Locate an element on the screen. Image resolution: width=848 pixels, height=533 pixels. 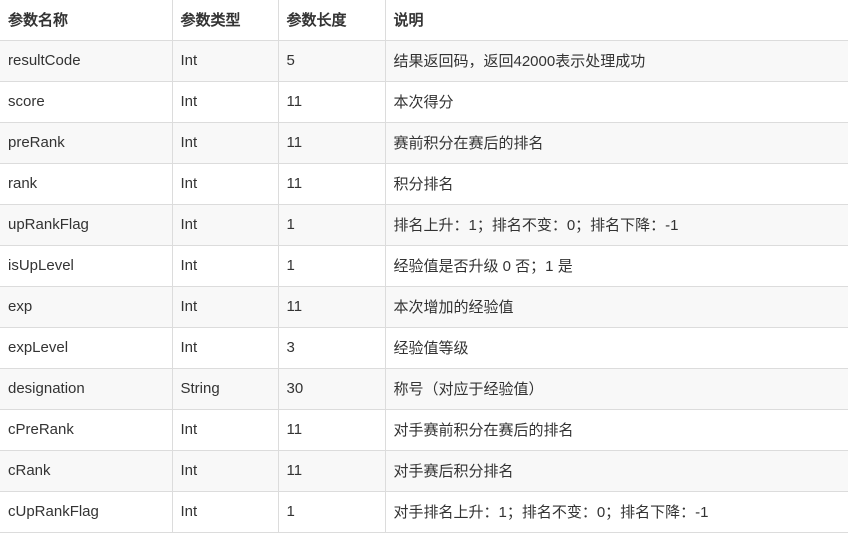
table-row: score Int 11 本次得分 is located at coordinates (424, 101).